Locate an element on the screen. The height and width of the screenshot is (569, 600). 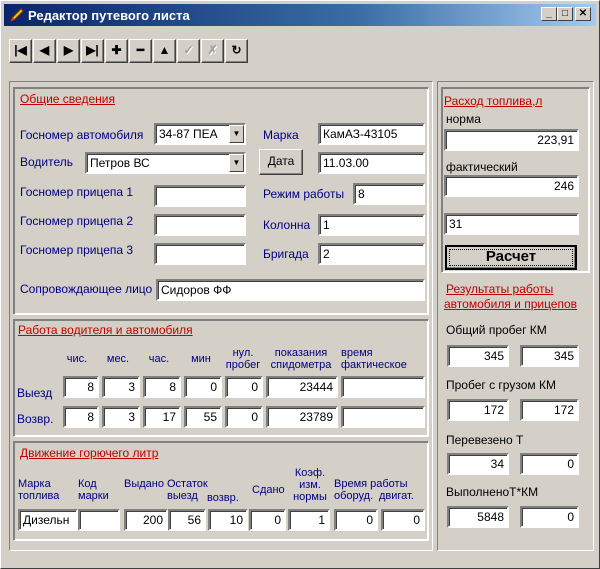
return-month-field: 3 is located at coordinates (121, 417).